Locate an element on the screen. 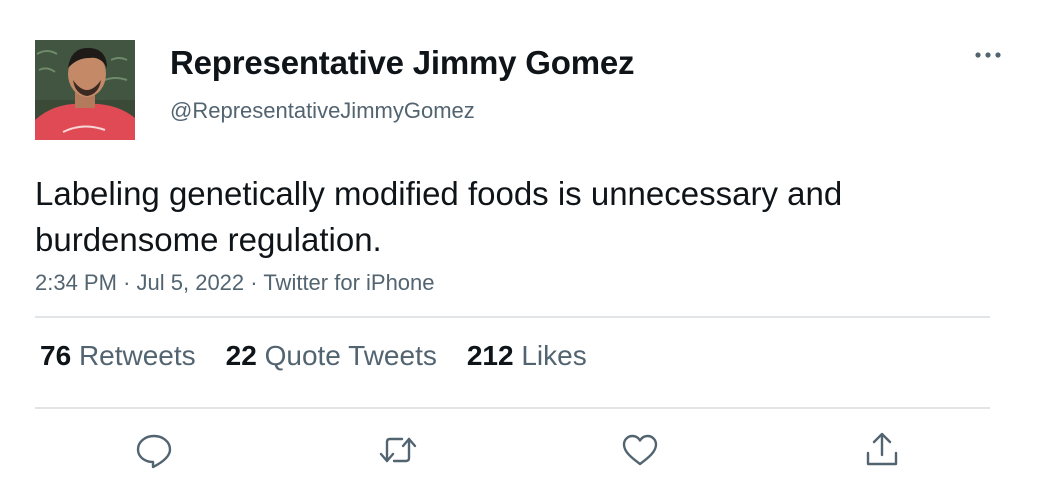  tweet-time: 2:34 PM is located at coordinates (76, 282).